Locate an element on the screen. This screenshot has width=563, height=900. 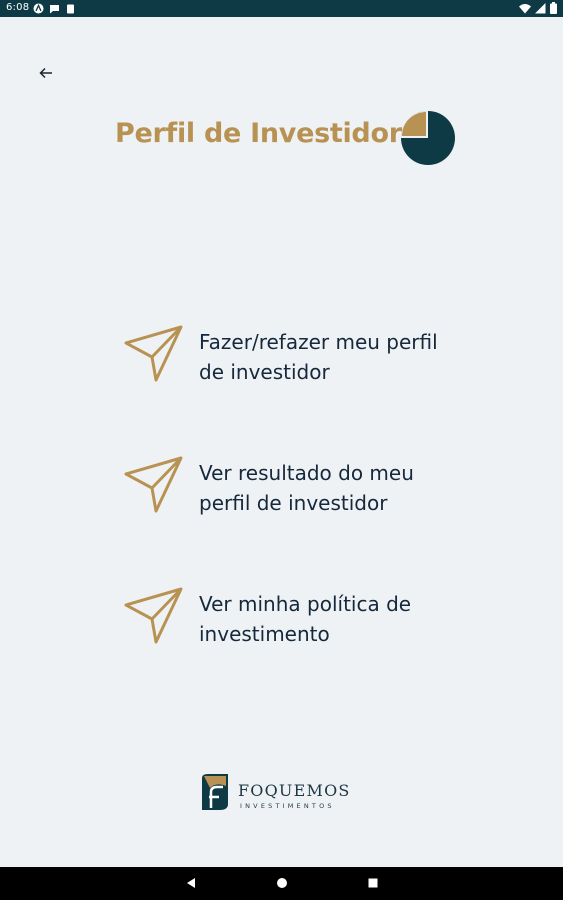
back-button is located at coordinates (46, 73).